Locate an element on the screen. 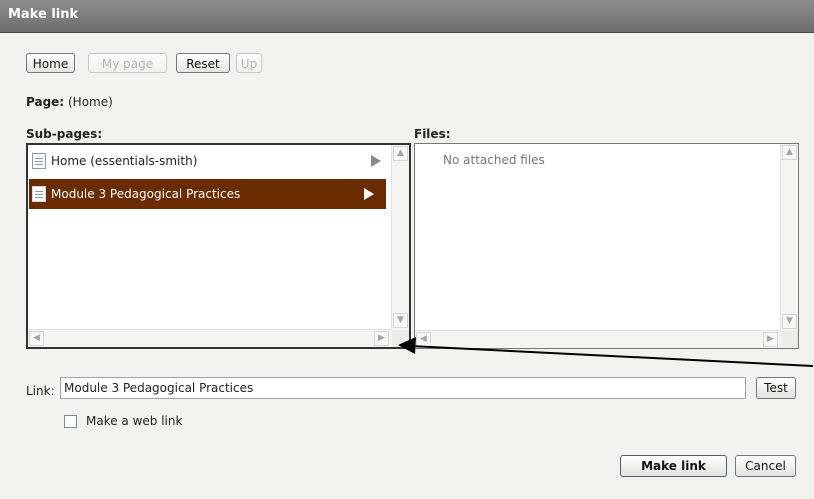  dialog-titlebar: Make link is located at coordinates (407, 16).